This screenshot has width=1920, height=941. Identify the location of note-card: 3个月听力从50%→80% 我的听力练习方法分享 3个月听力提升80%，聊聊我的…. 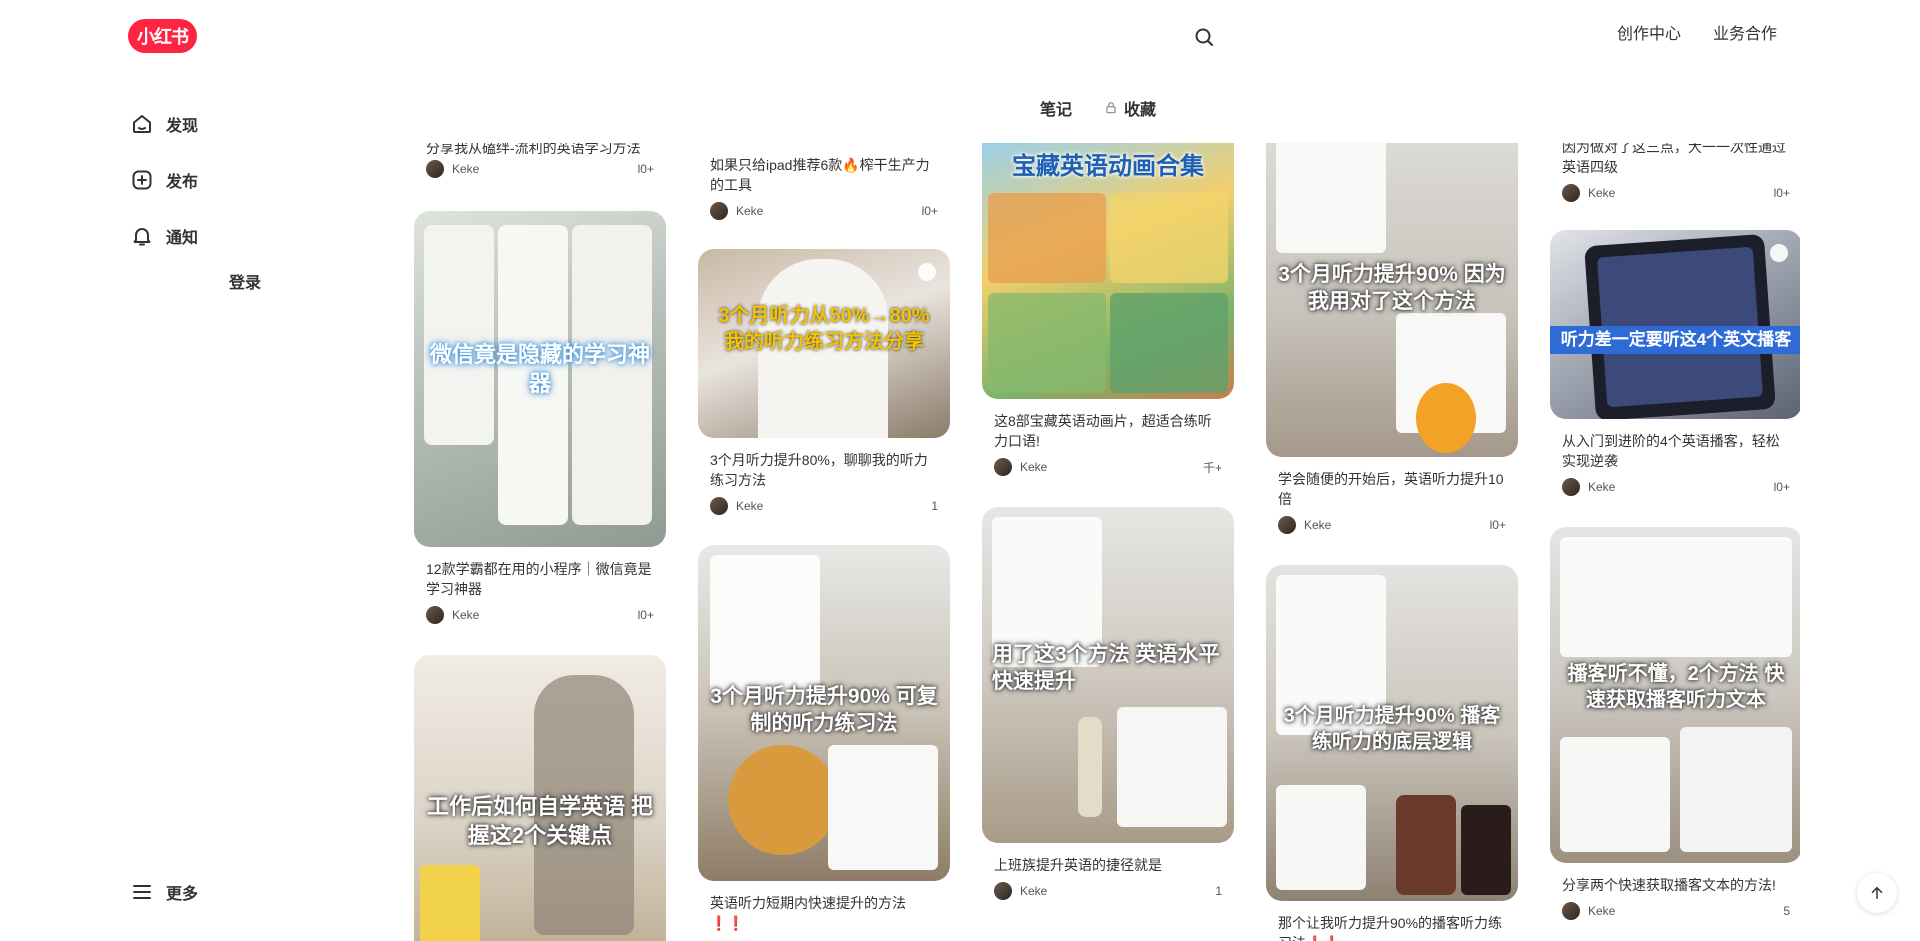
(824, 382).